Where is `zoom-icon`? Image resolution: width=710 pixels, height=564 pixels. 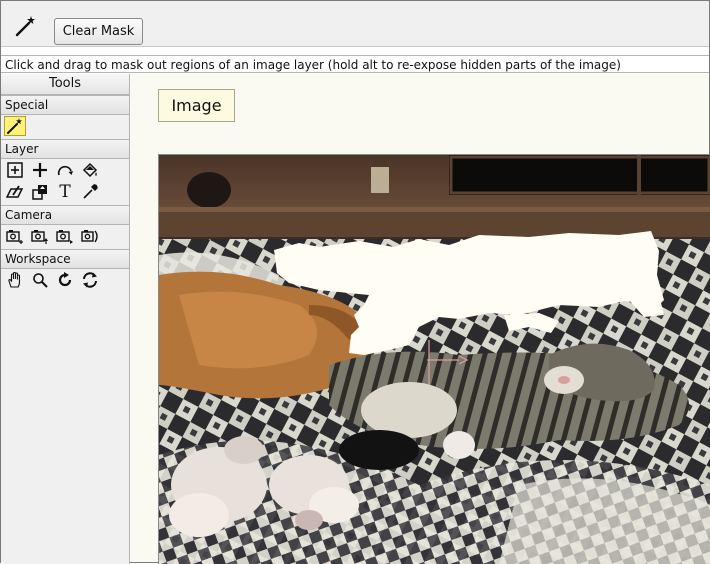 zoom-icon is located at coordinates (40, 280).